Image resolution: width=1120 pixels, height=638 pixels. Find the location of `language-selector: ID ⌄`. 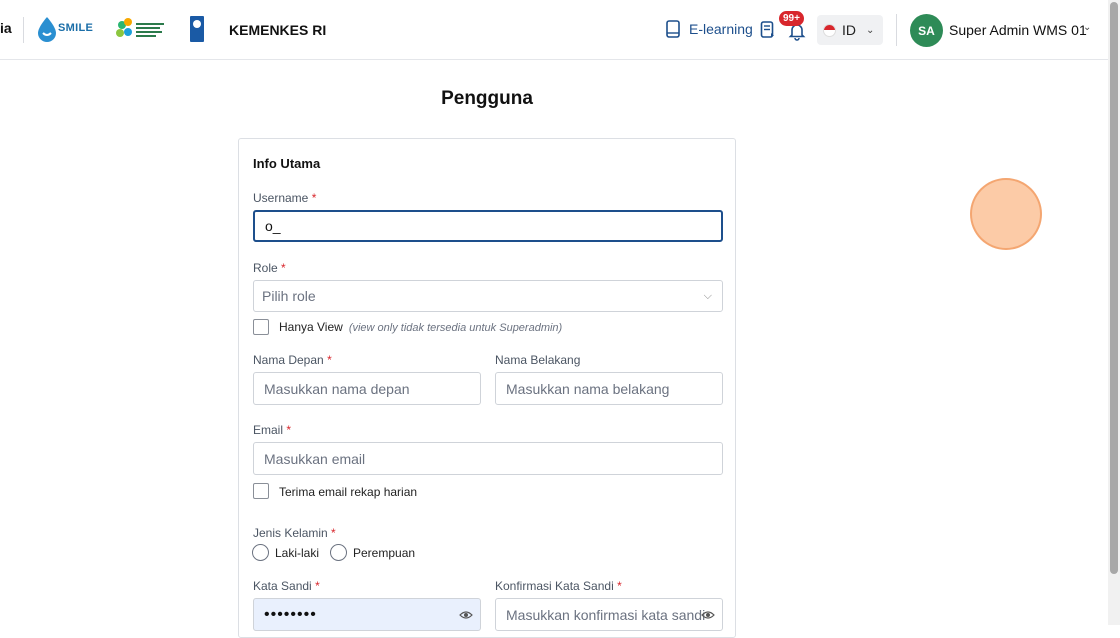

language-selector: ID ⌄ is located at coordinates (850, 30).